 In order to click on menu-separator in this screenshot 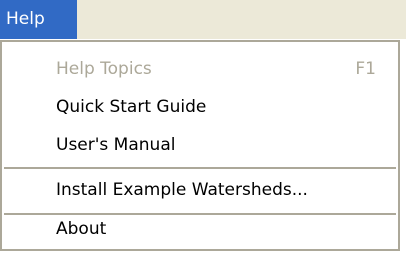, I will do `click(200, 168)`.